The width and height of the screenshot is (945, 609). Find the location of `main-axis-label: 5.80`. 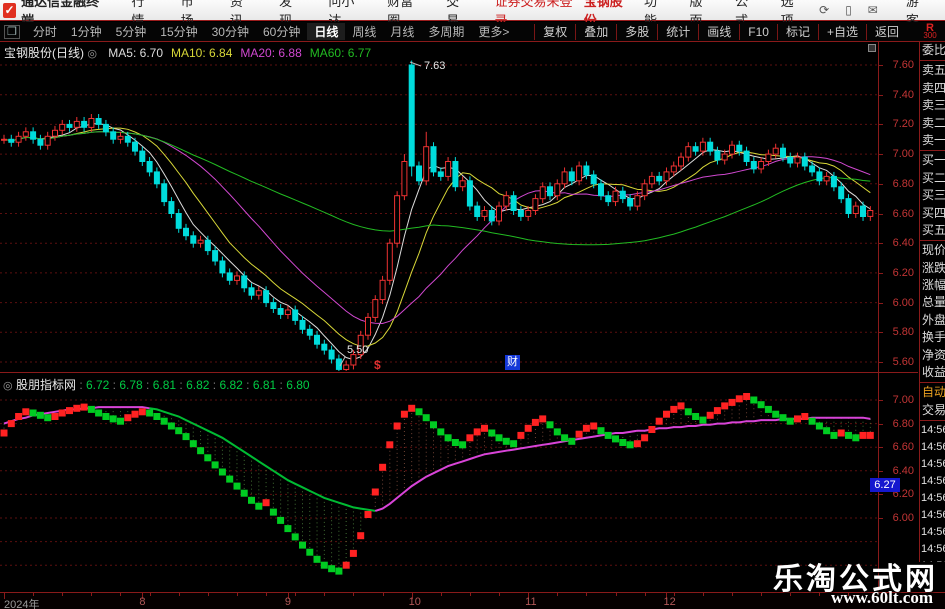

main-axis-label: 5.80 is located at coordinates (903, 332).